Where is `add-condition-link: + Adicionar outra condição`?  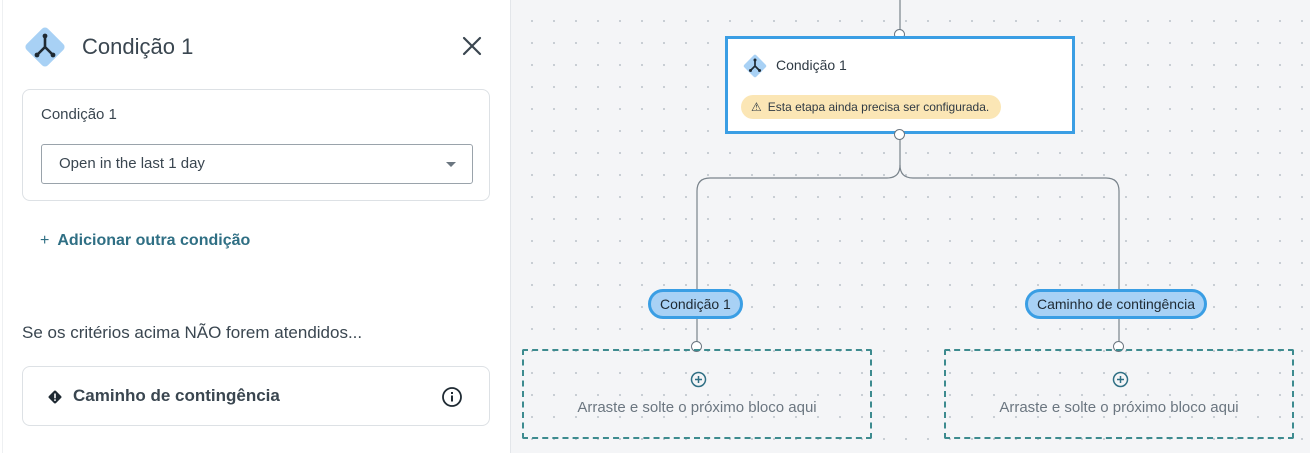
add-condition-link: + Adicionar outra condição is located at coordinates (145, 241).